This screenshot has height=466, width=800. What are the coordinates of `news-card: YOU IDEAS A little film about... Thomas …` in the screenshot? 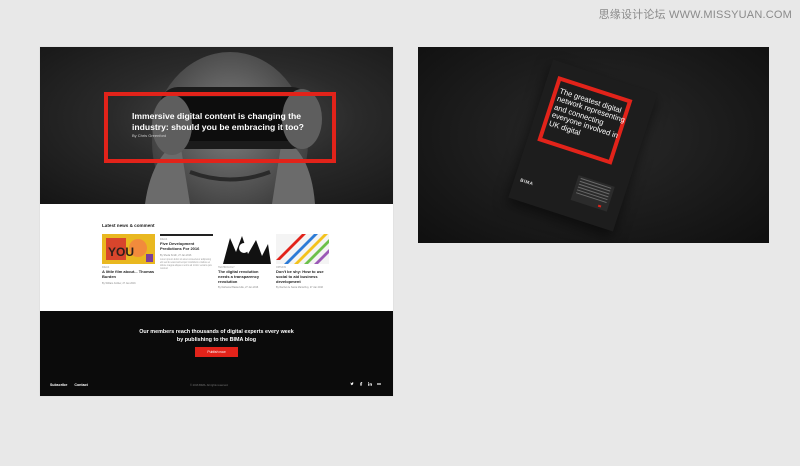 It's located at (128, 259).